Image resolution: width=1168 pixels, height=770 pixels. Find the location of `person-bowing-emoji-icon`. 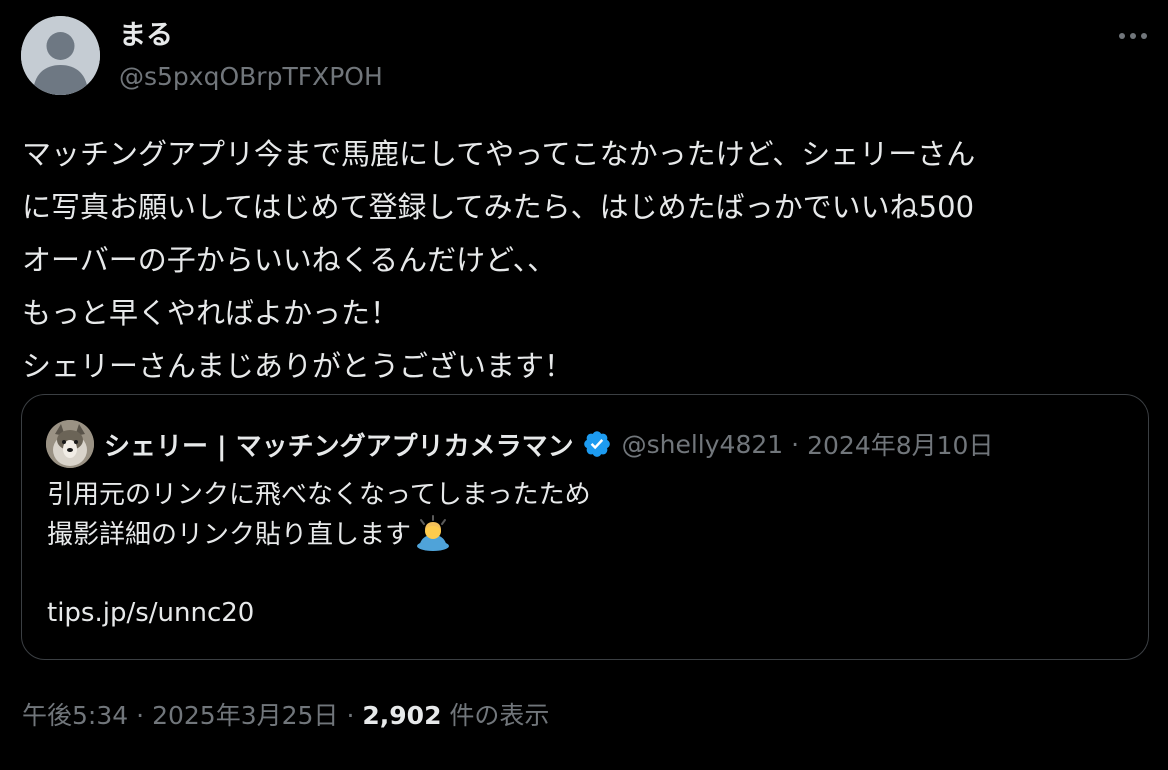

person-bowing-emoji-icon is located at coordinates (433, 533).